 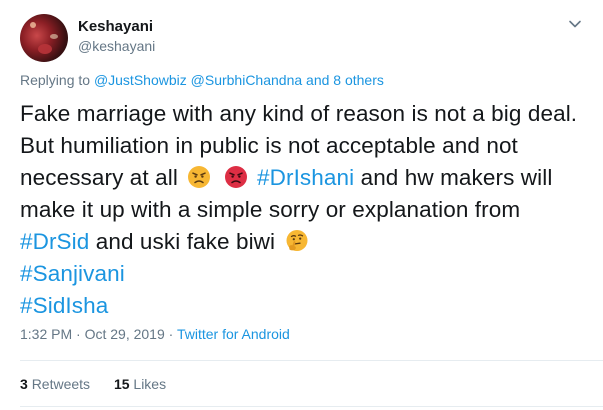 I want to click on tweet-text-segment: and hw makers will, so click(x=456, y=177).